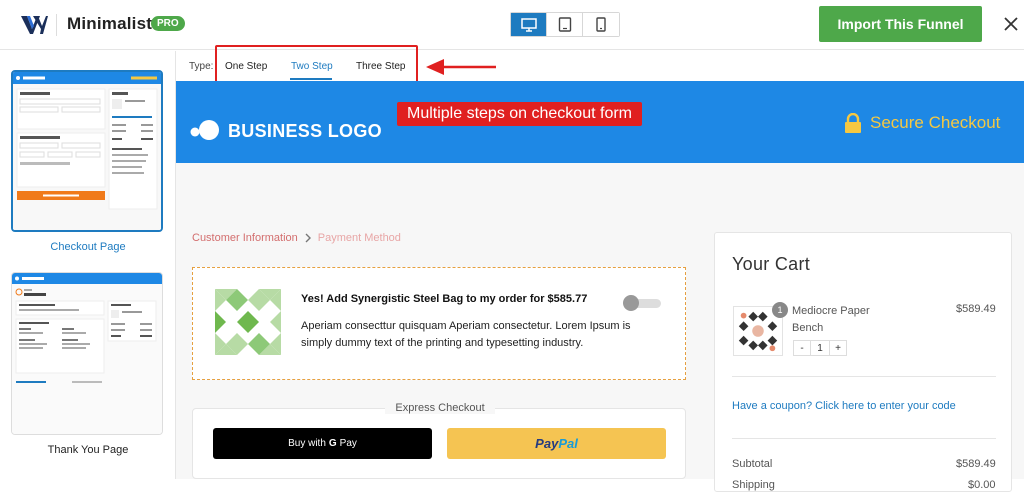 The width and height of the screenshot is (1024, 492). What do you see at coordinates (110, 23) in the screenshot?
I see `funnel-title: Minimalist` at bounding box center [110, 23].